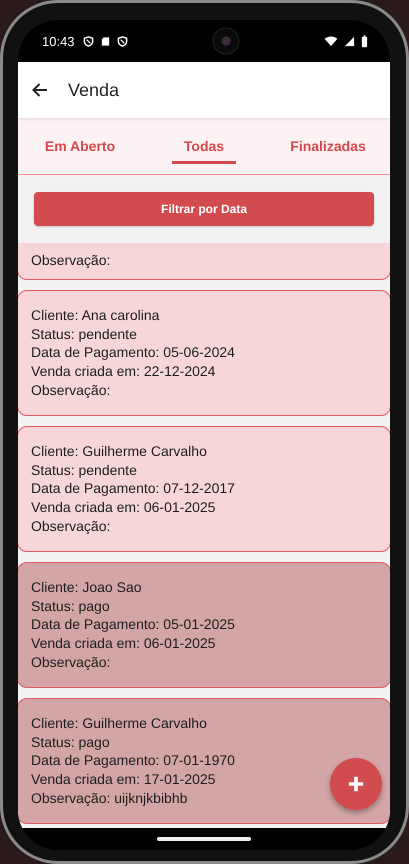 This screenshot has width=409, height=864. What do you see at coordinates (58, 41) in the screenshot?
I see `clock-time: 10:43` at bounding box center [58, 41].